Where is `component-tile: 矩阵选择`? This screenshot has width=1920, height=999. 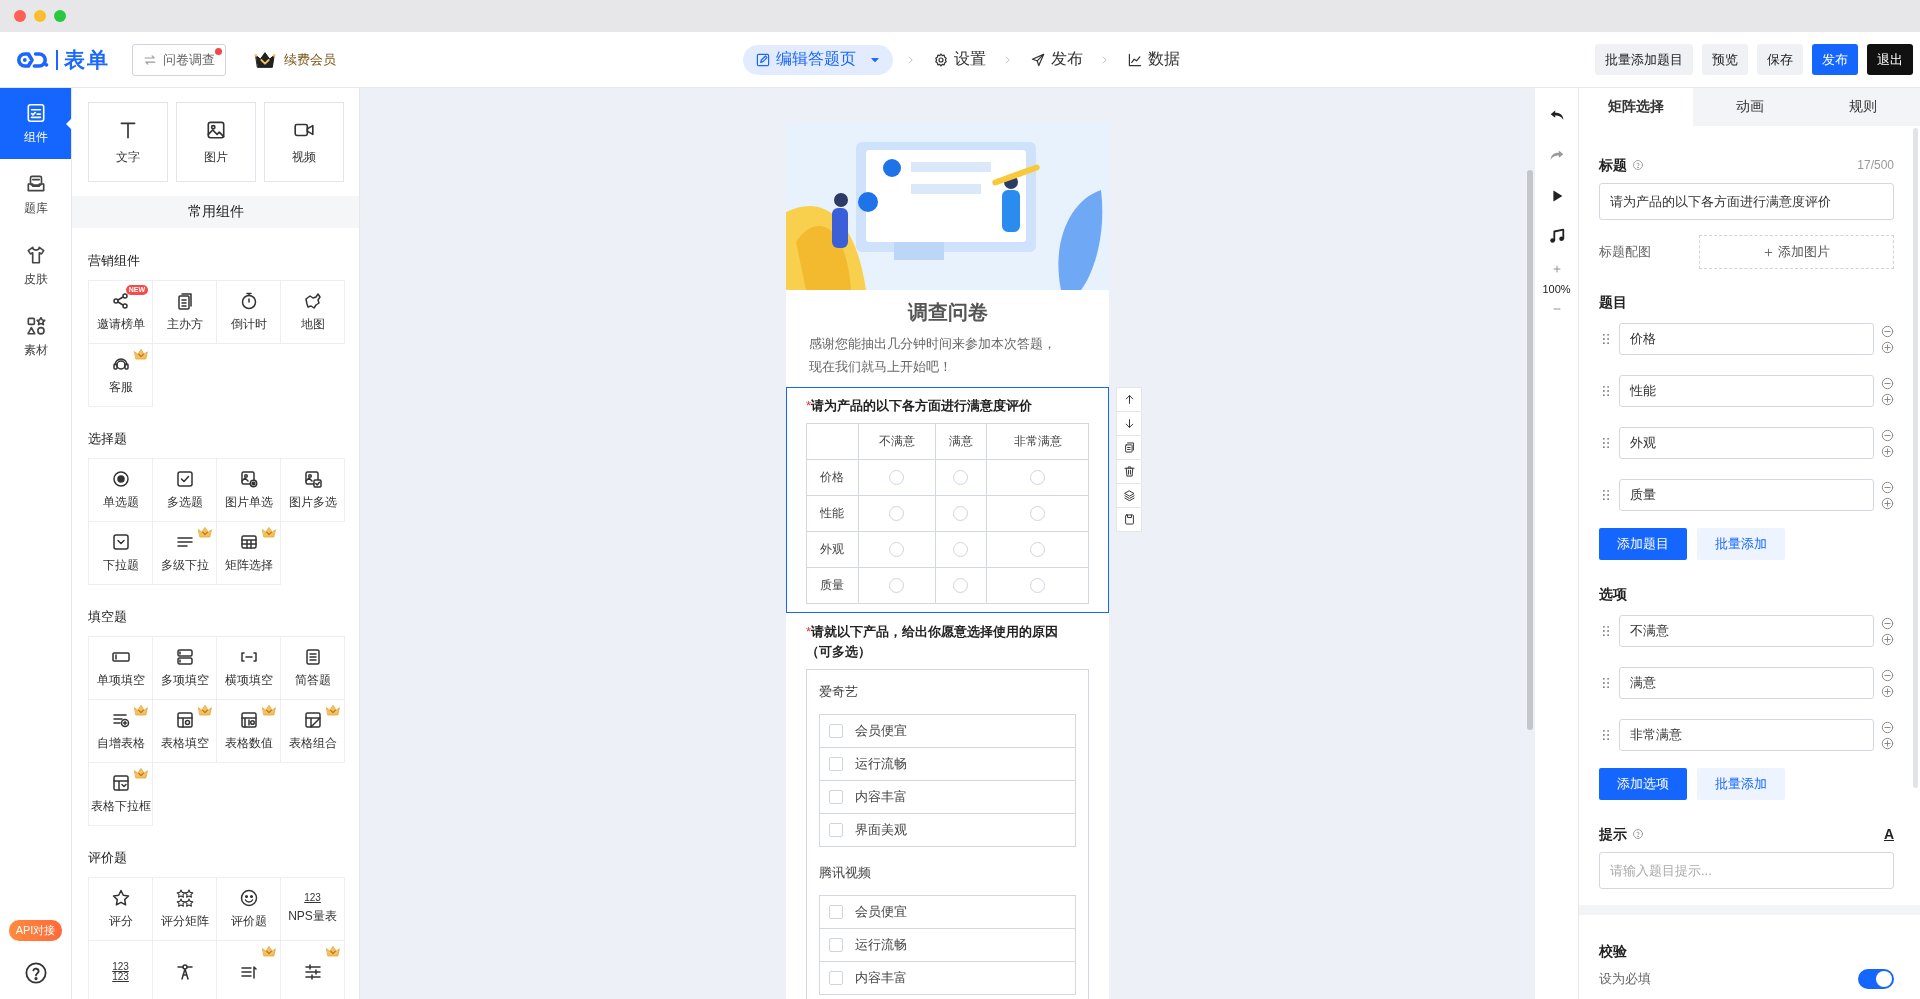 component-tile: 矩阵选择 is located at coordinates (248, 553).